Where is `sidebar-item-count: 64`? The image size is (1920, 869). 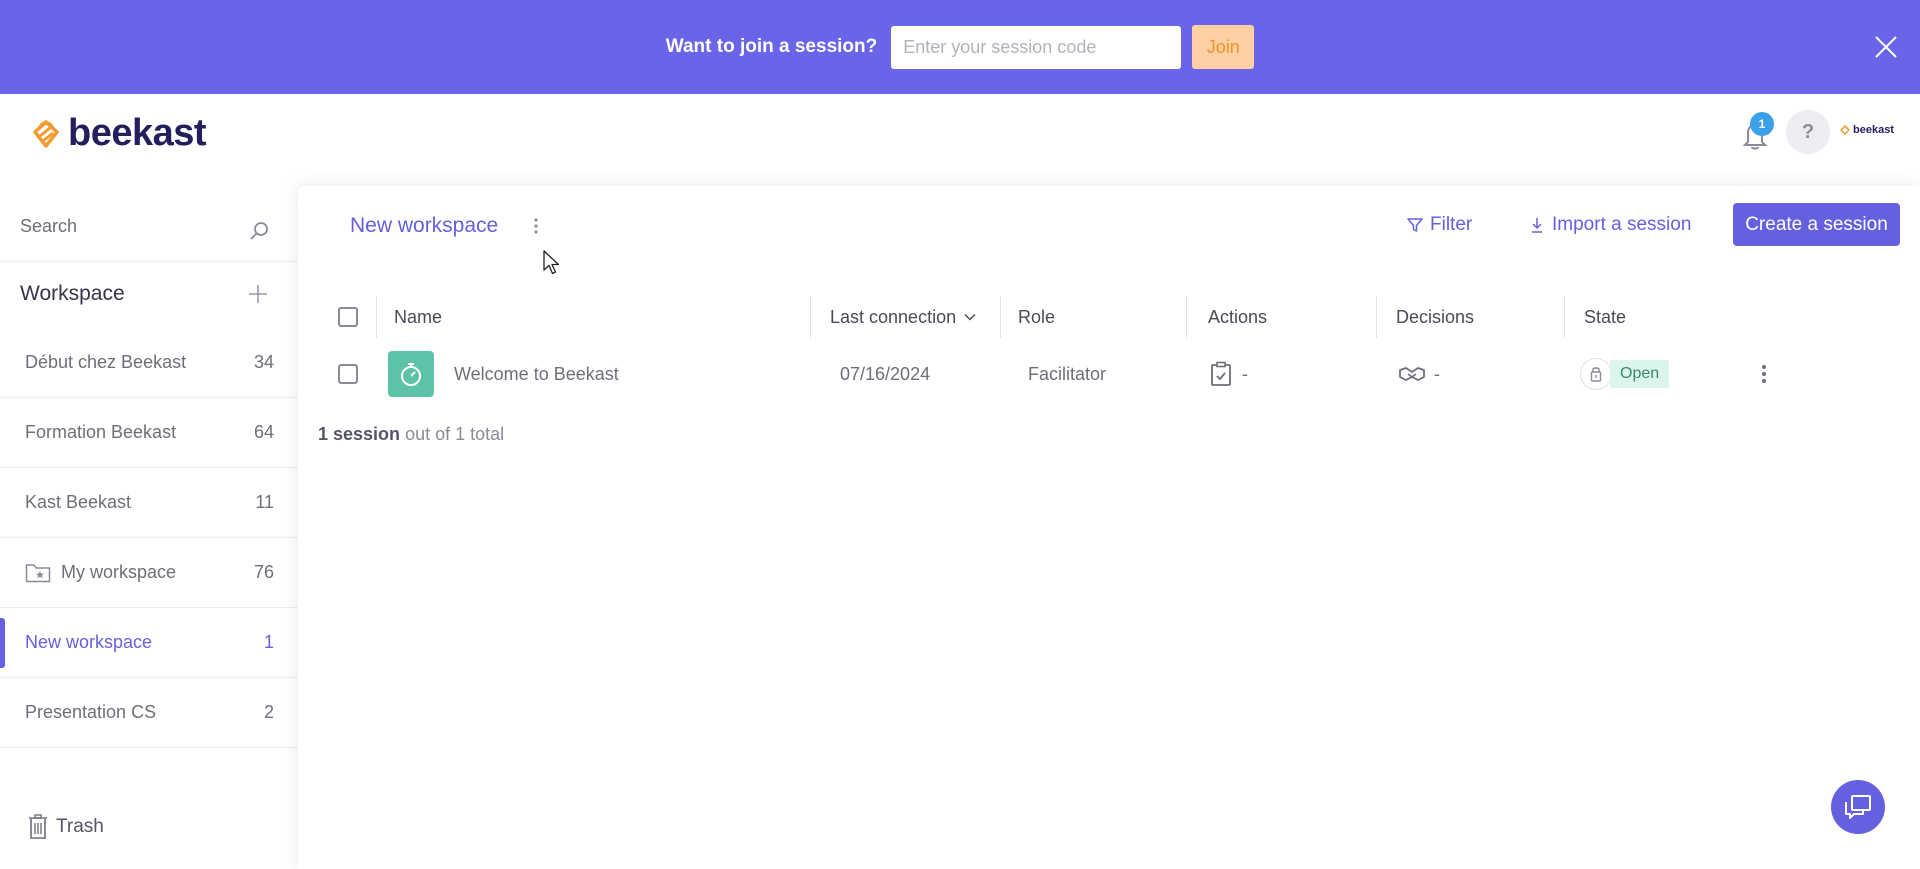 sidebar-item-count: 64 is located at coordinates (263, 432).